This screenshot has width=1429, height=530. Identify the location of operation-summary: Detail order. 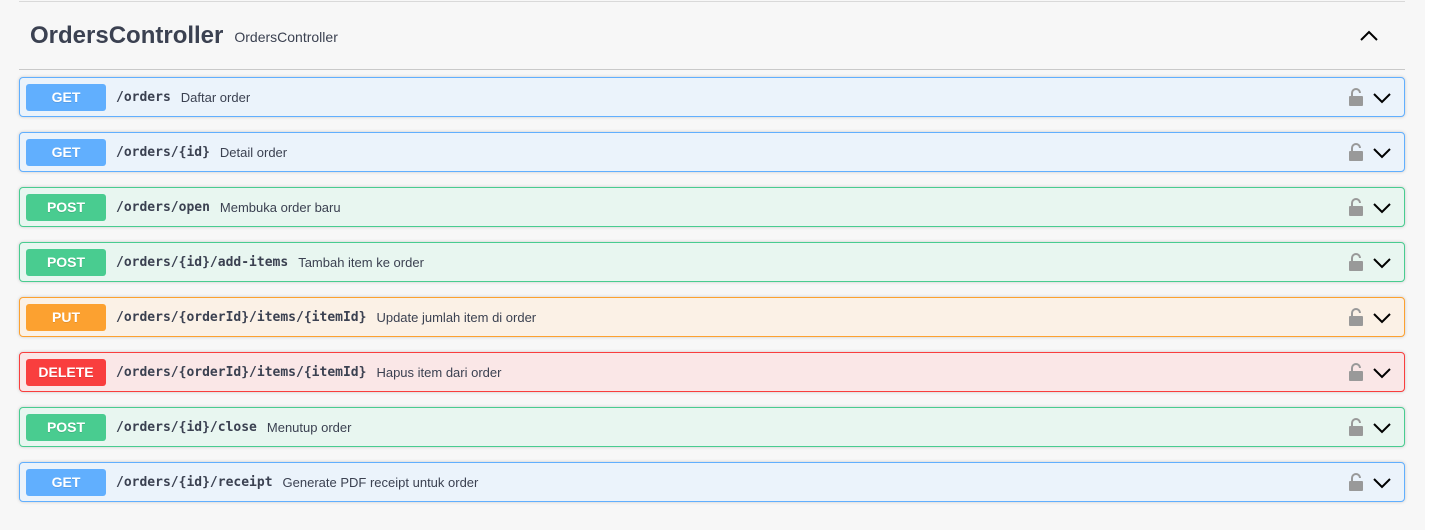
(253, 152).